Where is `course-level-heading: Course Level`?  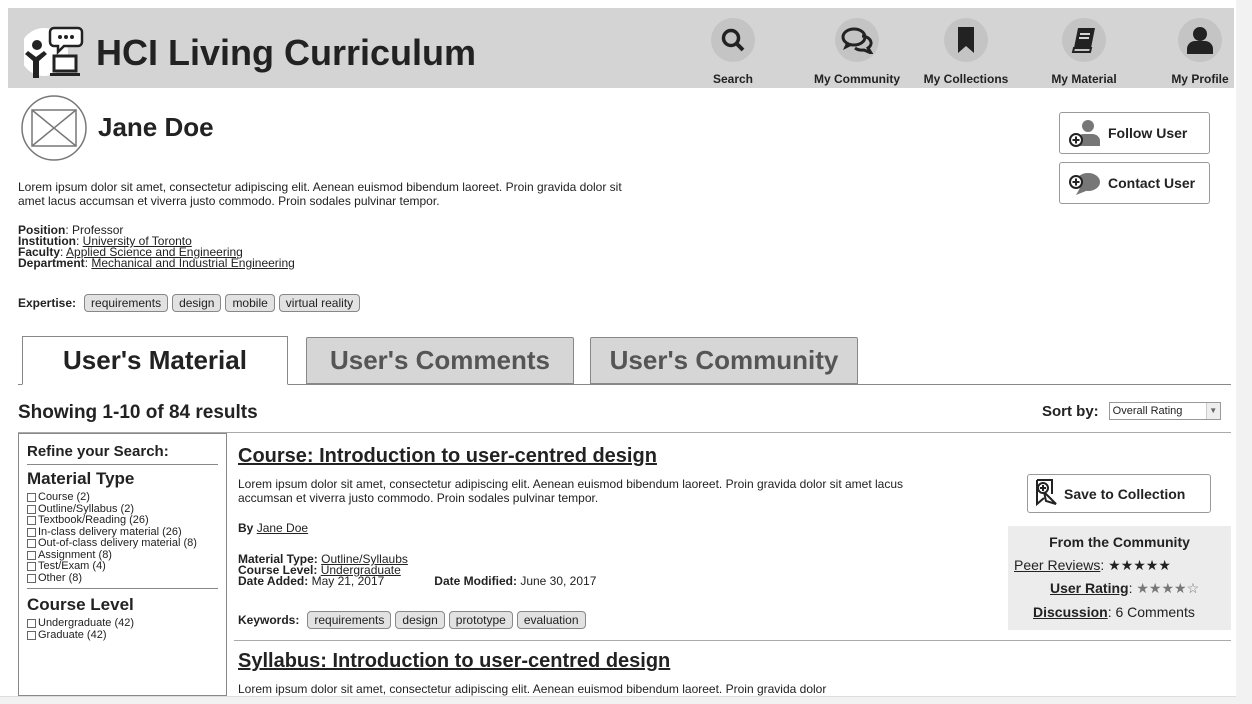
course-level-heading: Course Level is located at coordinates (80, 604).